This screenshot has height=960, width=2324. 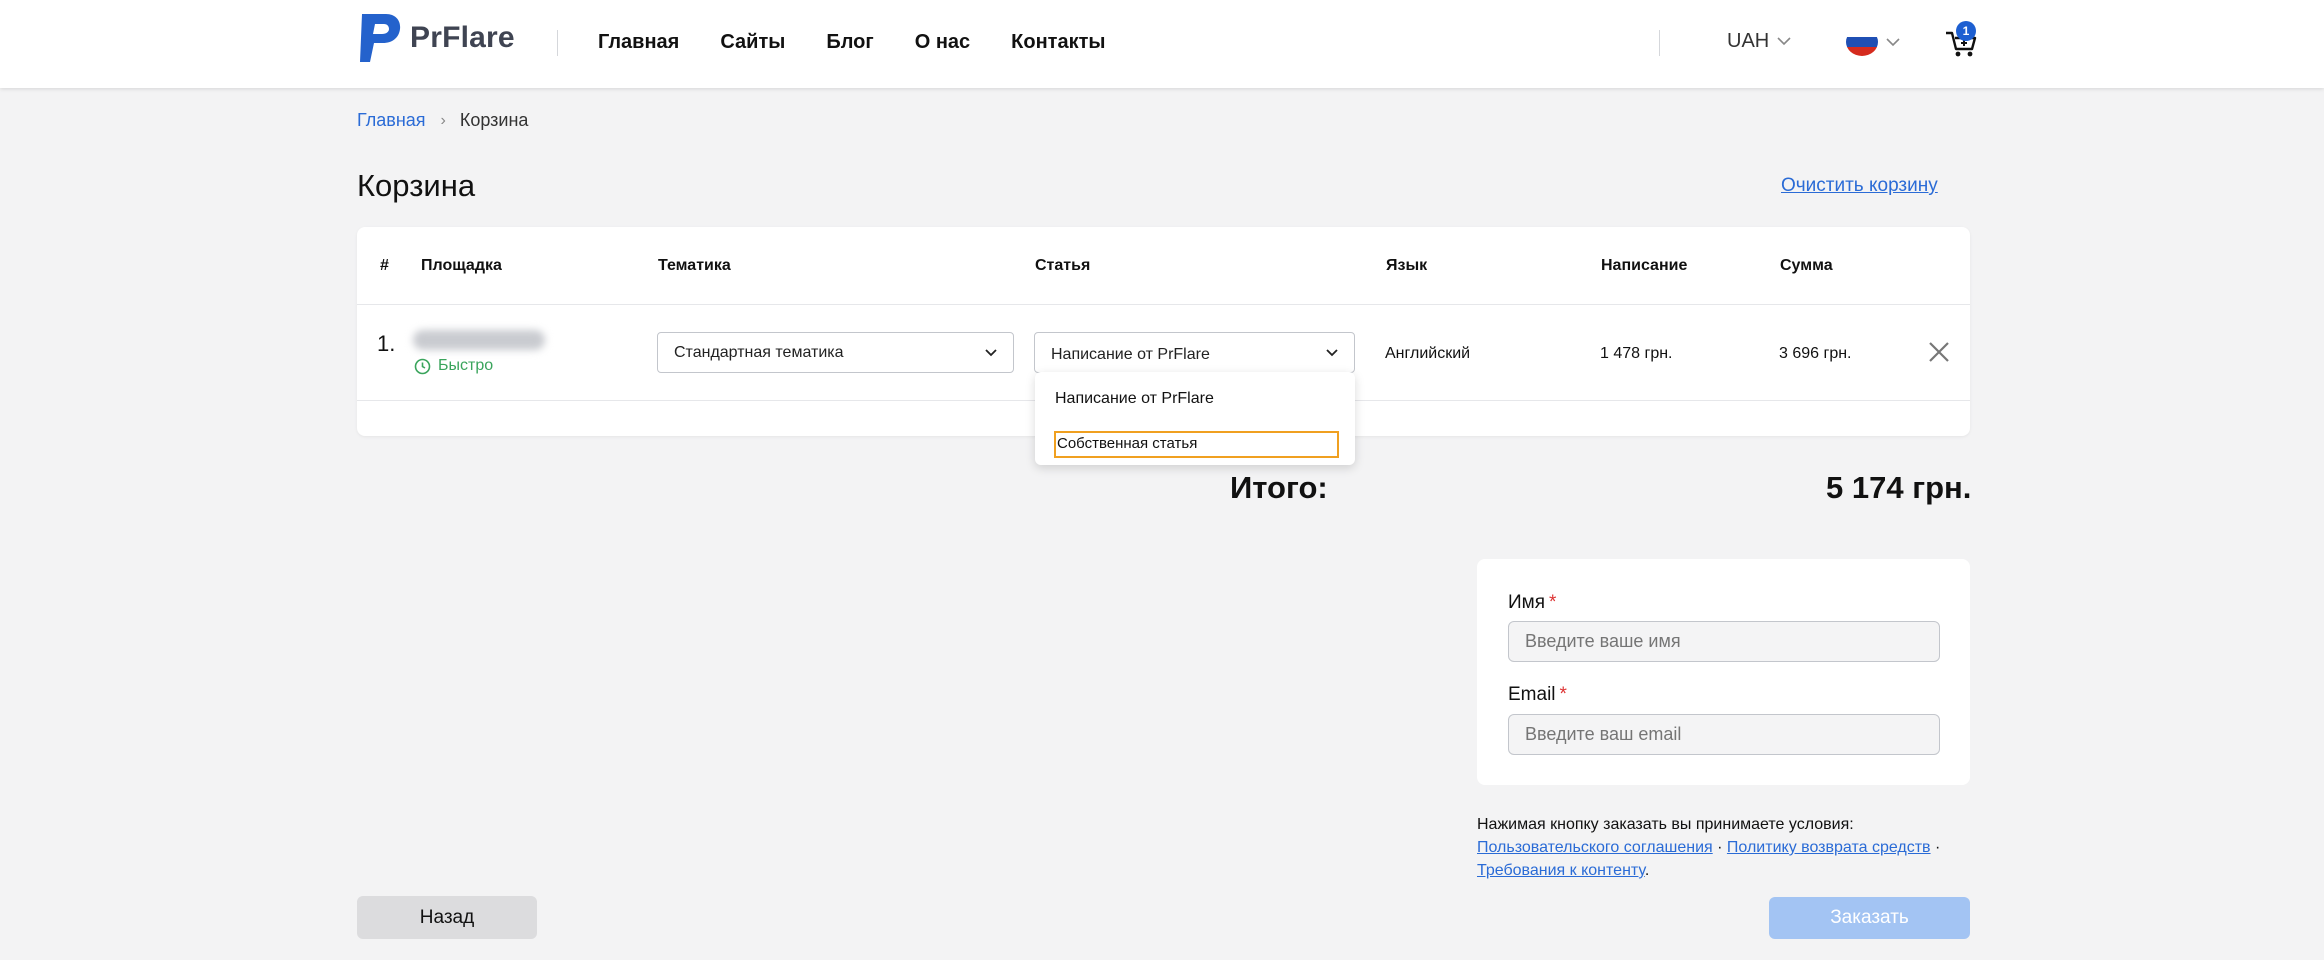 What do you see at coordinates (1195, 418) in the screenshot?
I see `article-dropdown-menu: Написание от PrFlare Собственная статья` at bounding box center [1195, 418].